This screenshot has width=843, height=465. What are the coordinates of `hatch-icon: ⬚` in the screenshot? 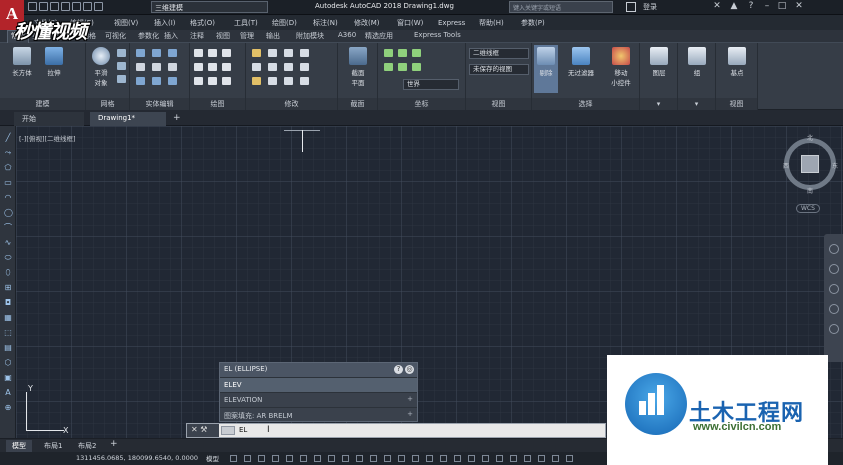 It's located at (8, 333).